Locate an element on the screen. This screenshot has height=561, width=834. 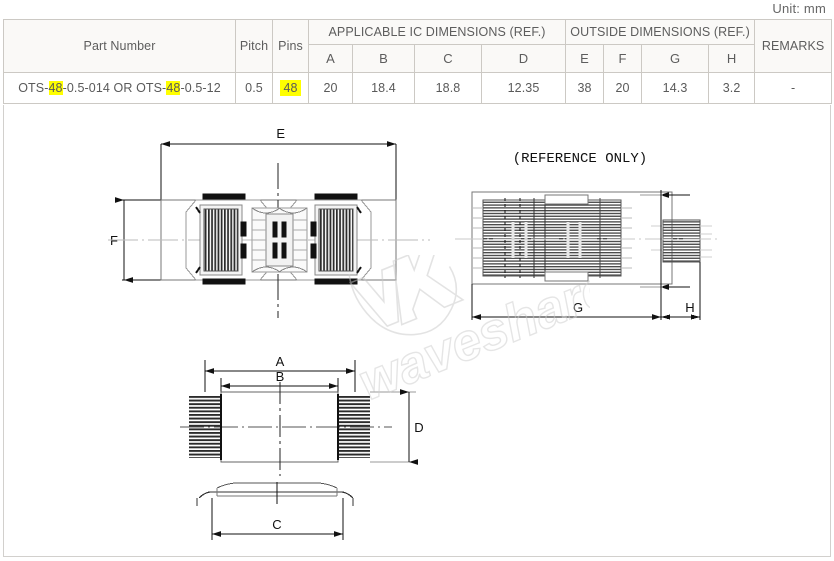
header-dim-e: E is located at coordinates (585, 58).